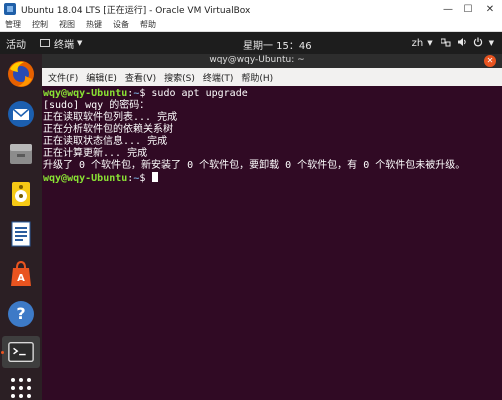 The width and height of the screenshot is (502, 400). Describe the element at coordinates (108, 129) in the screenshot. I see `output-line: 正在分析软件包的依赖关系树` at that location.